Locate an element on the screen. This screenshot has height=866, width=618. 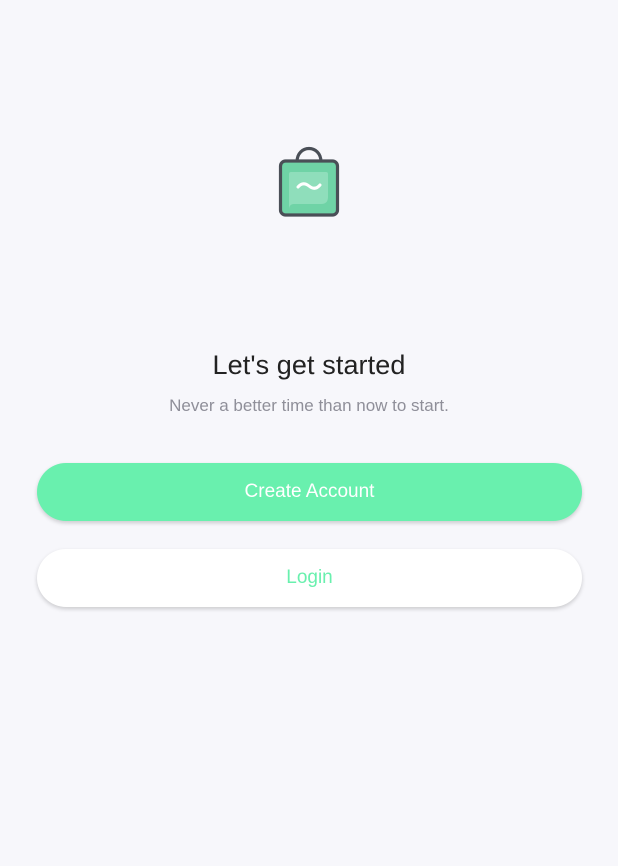
page-subtitle: Never a better time than now to start. is located at coordinates (309, 405).